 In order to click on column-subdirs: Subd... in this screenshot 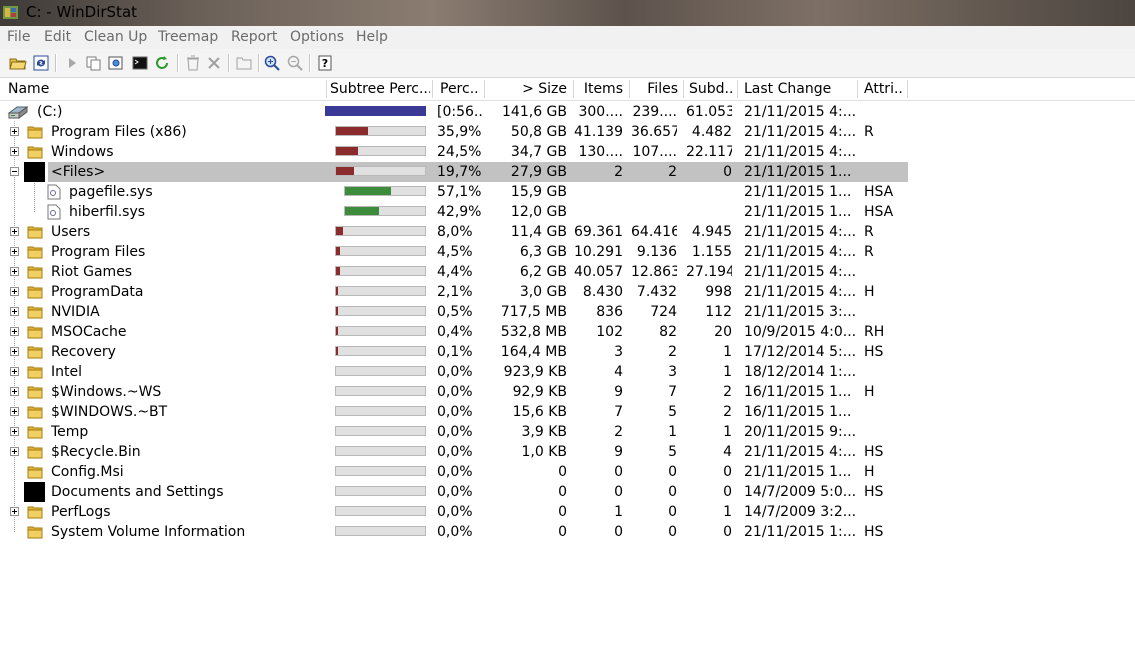, I will do `click(711, 89)`.